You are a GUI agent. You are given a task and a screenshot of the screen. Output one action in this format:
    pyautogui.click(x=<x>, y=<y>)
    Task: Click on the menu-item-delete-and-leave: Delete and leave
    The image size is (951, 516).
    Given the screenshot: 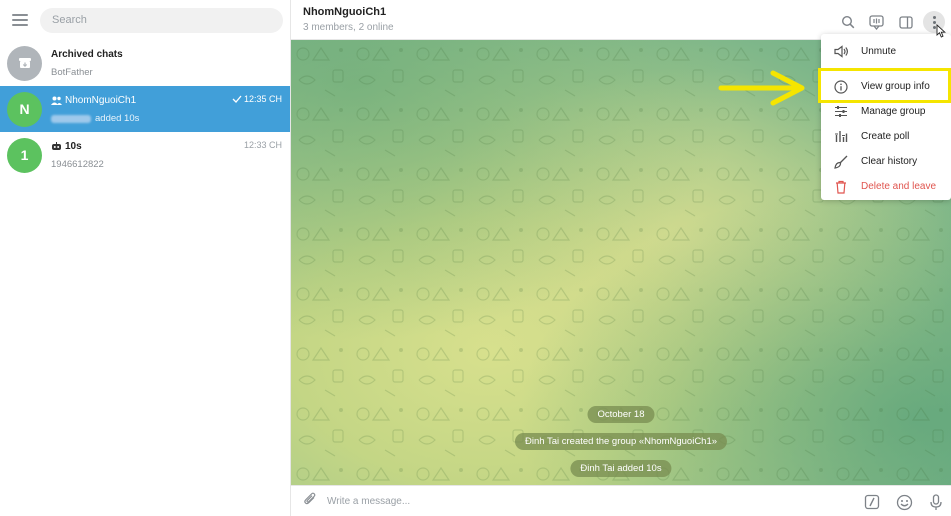 What is the action you would take?
    pyautogui.click(x=886, y=186)
    